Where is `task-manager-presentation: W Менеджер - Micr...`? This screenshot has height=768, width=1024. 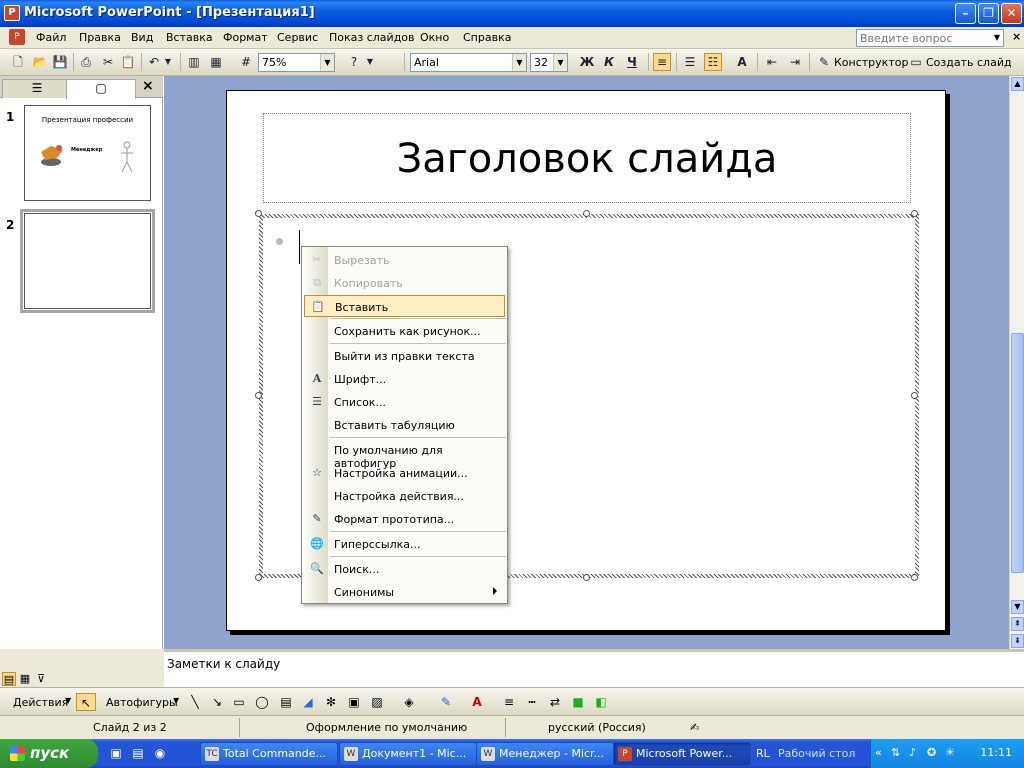
task-manager-presentation: W Менеджер - Micr... is located at coordinates (545, 754).